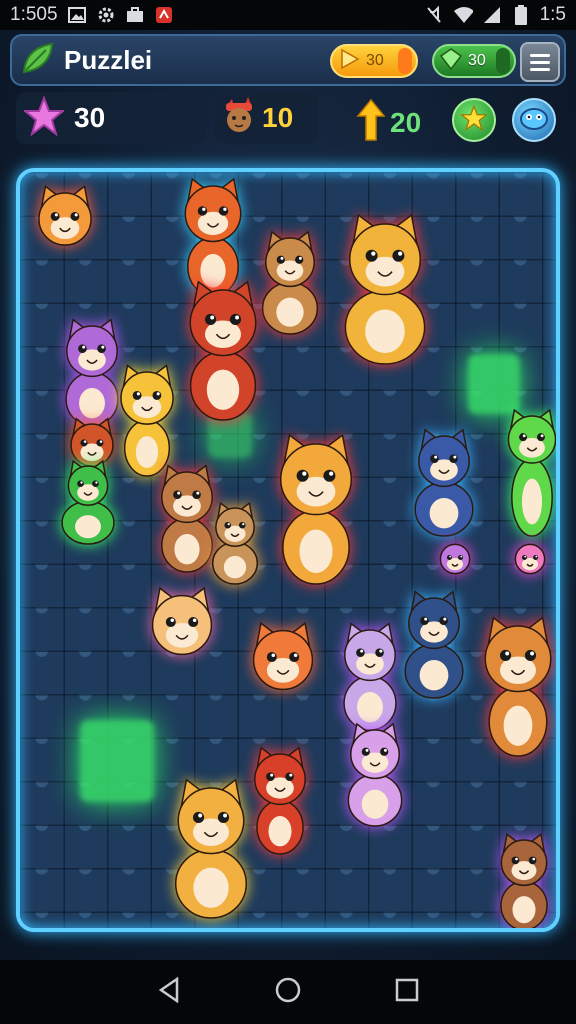  What do you see at coordinates (106, 15) in the screenshot?
I see `gear-icon` at bounding box center [106, 15].